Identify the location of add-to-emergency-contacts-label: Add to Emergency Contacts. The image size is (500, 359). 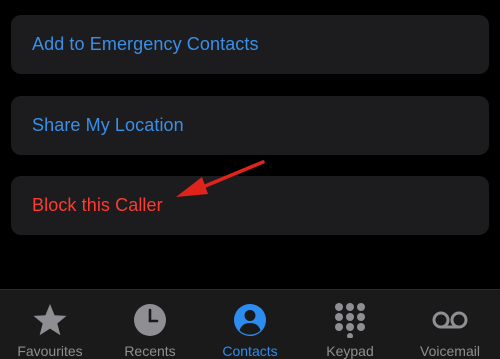
(145, 44).